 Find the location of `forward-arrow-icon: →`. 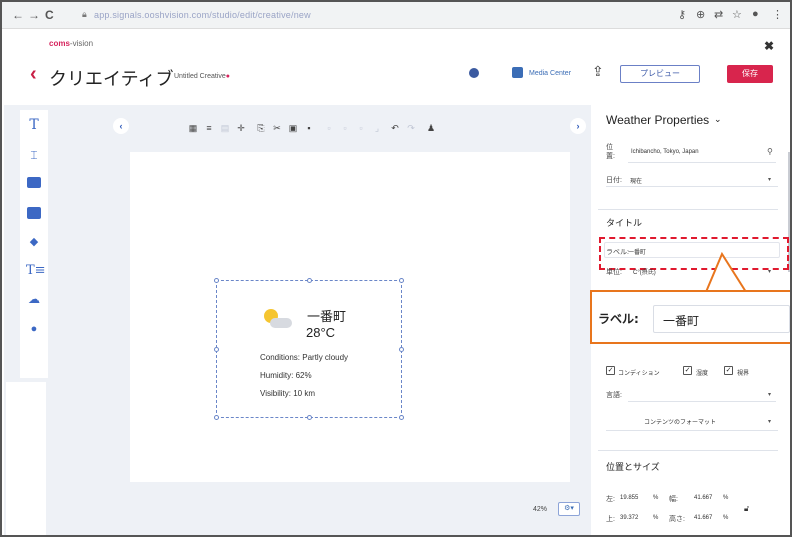

forward-arrow-icon: → is located at coordinates (34, 15).